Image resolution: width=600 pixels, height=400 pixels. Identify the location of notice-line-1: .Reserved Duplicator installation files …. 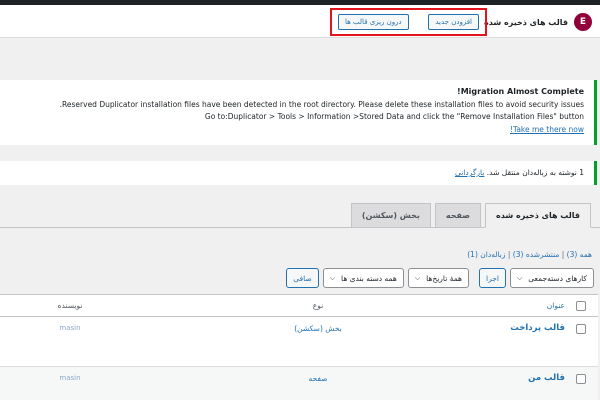
(321, 104).